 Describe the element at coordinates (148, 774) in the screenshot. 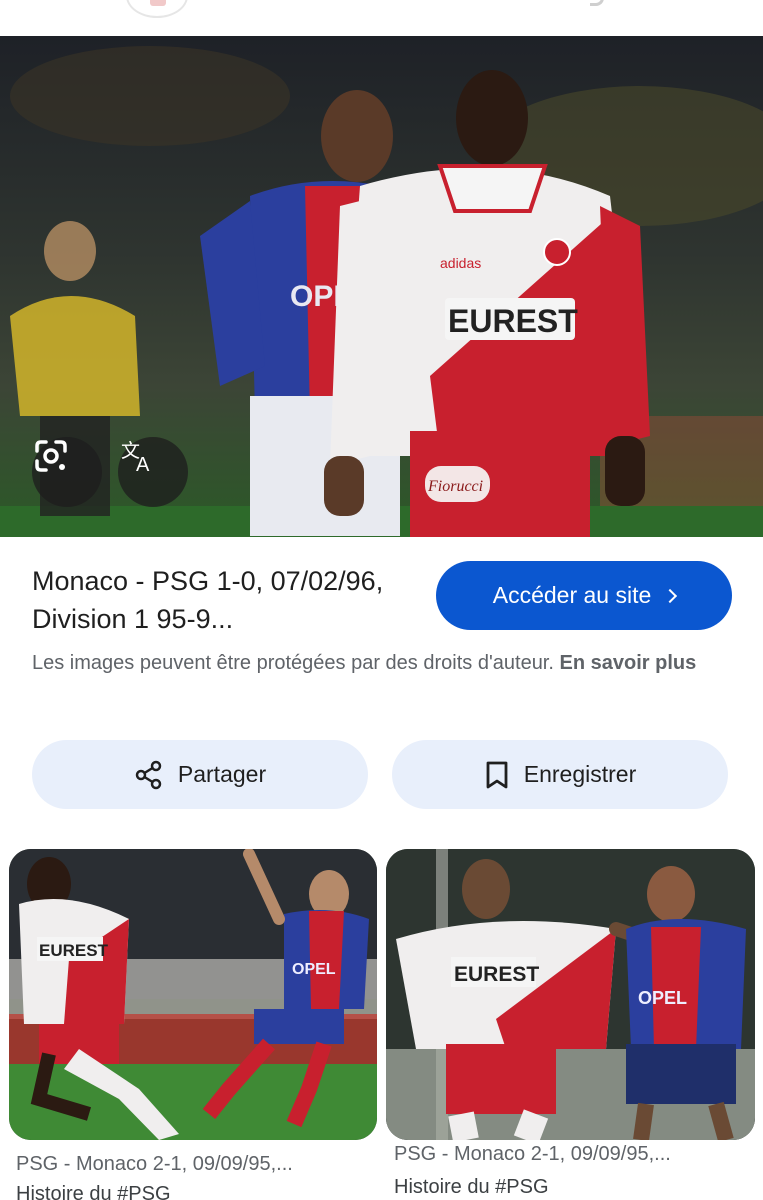

I see `share-icon` at that location.